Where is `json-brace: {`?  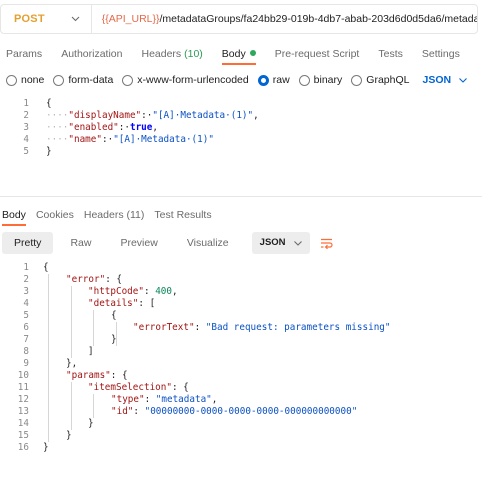
json-brace: { is located at coordinates (49, 103).